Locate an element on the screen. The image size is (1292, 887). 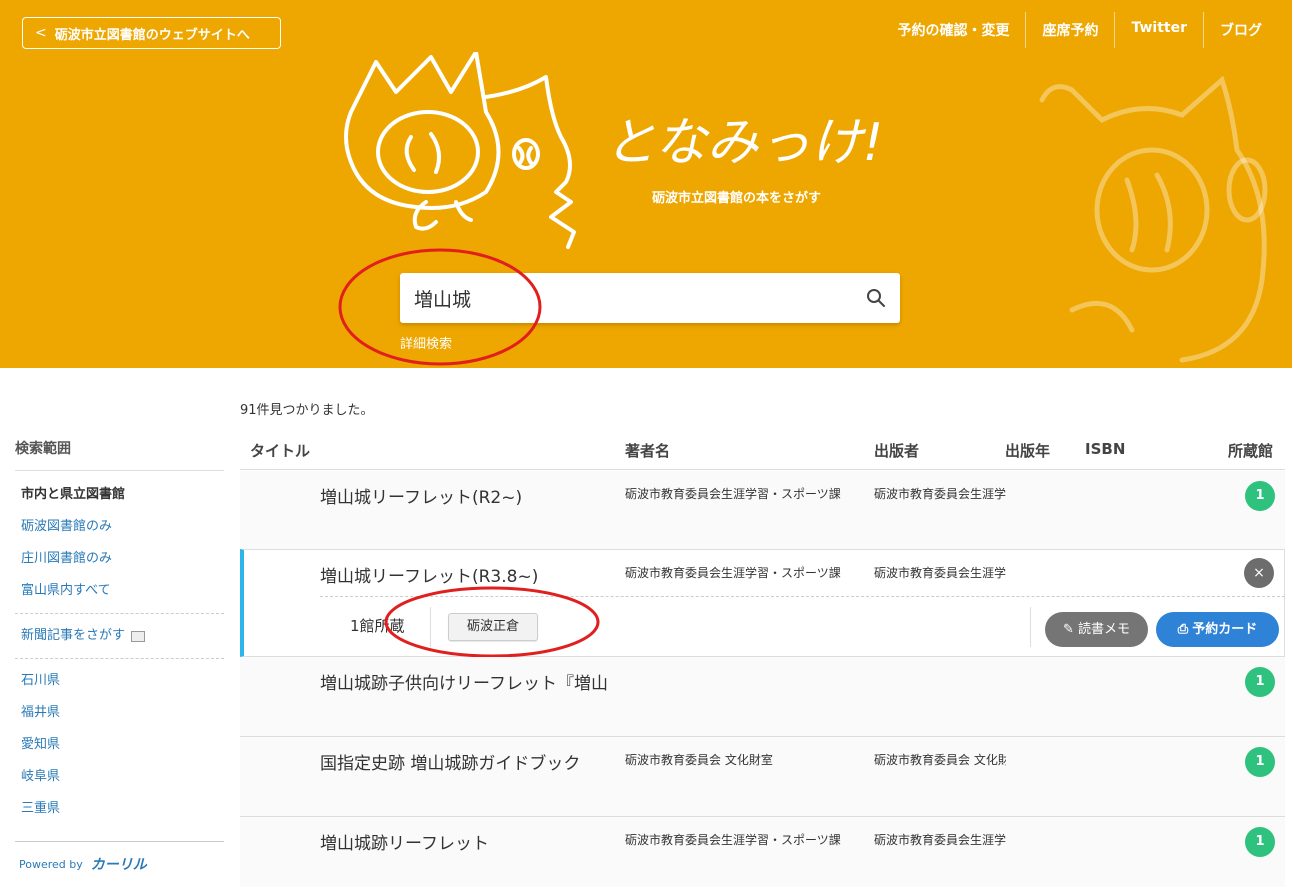
powered-by-footer: Powered by カーリル is located at coordinates (119, 857).